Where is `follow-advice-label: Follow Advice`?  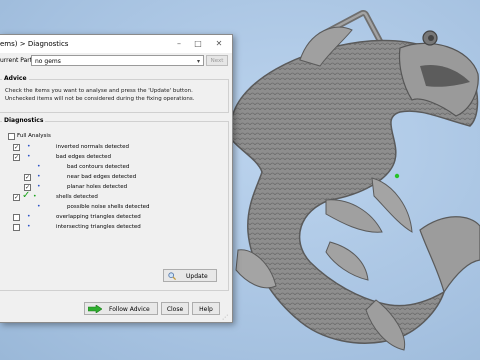
follow-advice-label: Follow Advice is located at coordinates (129, 309).